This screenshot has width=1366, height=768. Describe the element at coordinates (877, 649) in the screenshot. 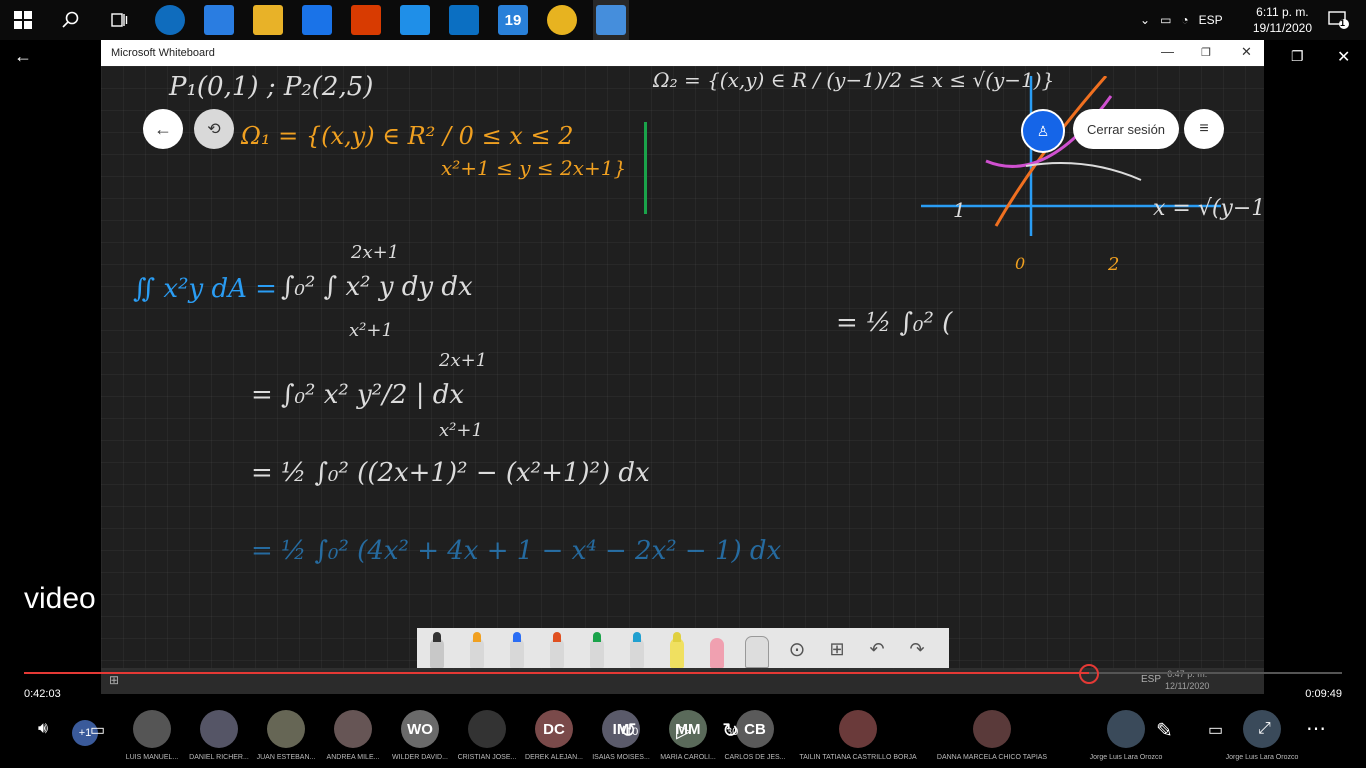

I see `undo-icon: ↶` at that location.